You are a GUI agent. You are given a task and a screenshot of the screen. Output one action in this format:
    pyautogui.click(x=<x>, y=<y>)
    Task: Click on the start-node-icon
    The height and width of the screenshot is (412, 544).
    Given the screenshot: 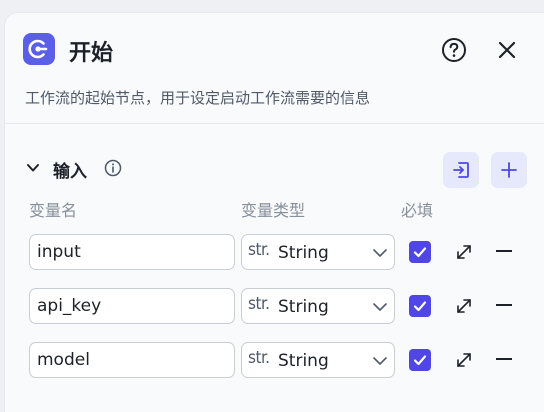 What is the action you would take?
    pyautogui.click(x=39, y=49)
    